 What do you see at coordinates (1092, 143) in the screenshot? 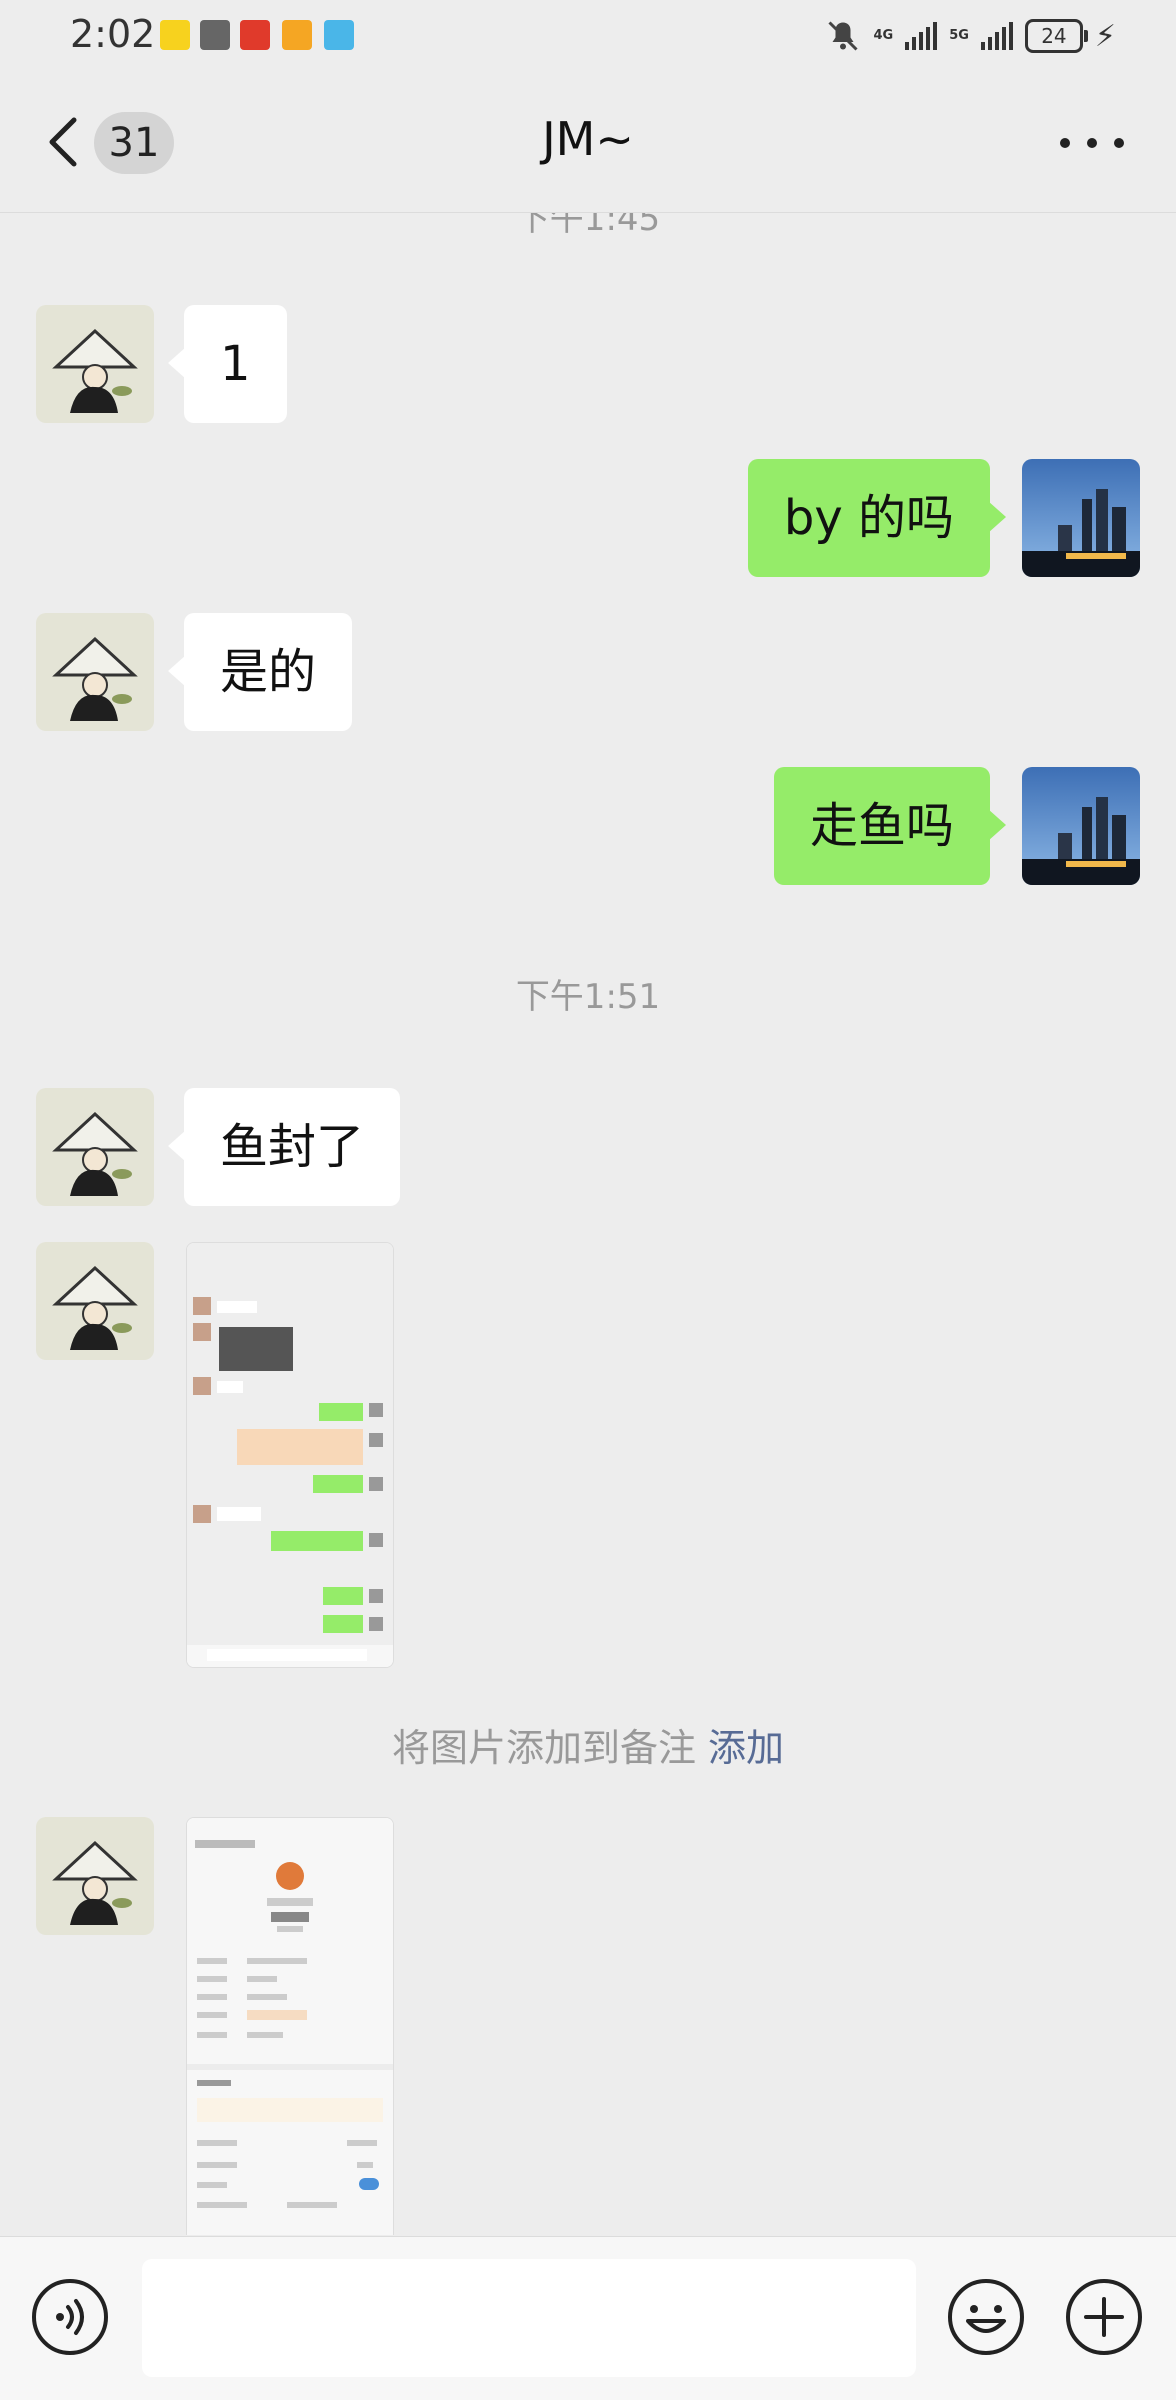
I see `more-dots-icon` at bounding box center [1092, 143].